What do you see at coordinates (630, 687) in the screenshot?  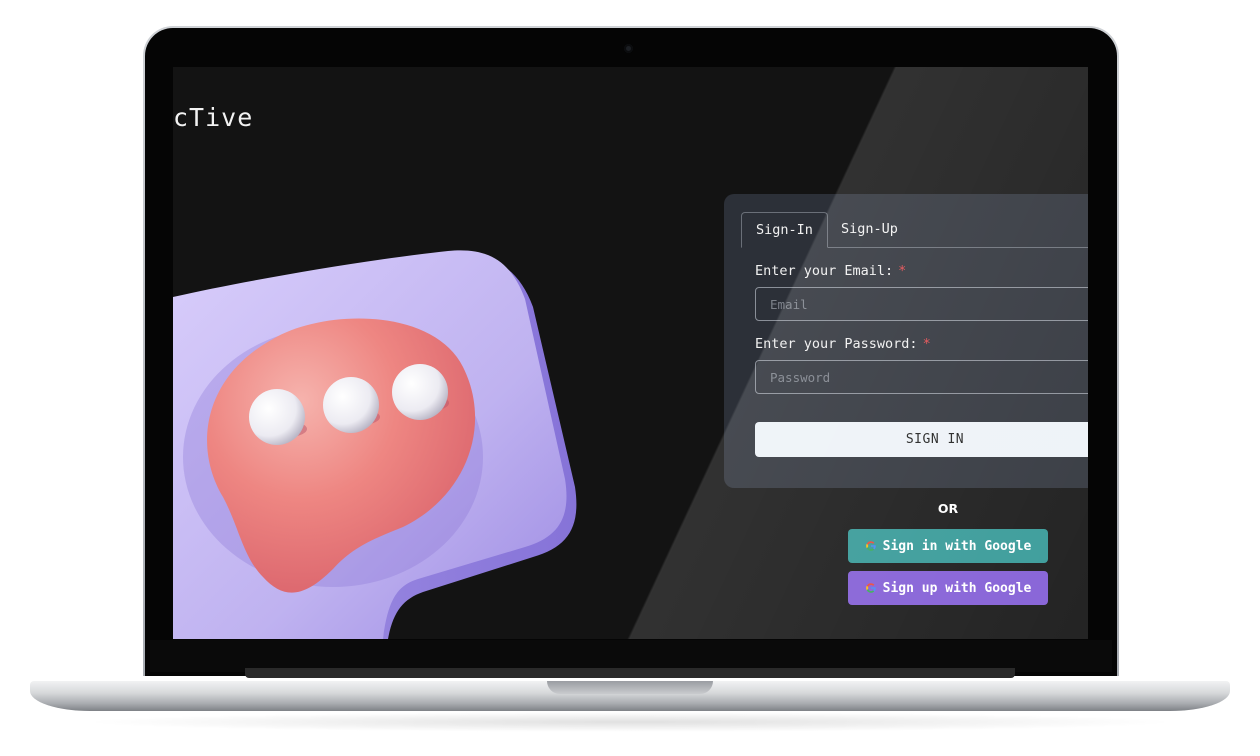 I see `lid-opening-notch` at bounding box center [630, 687].